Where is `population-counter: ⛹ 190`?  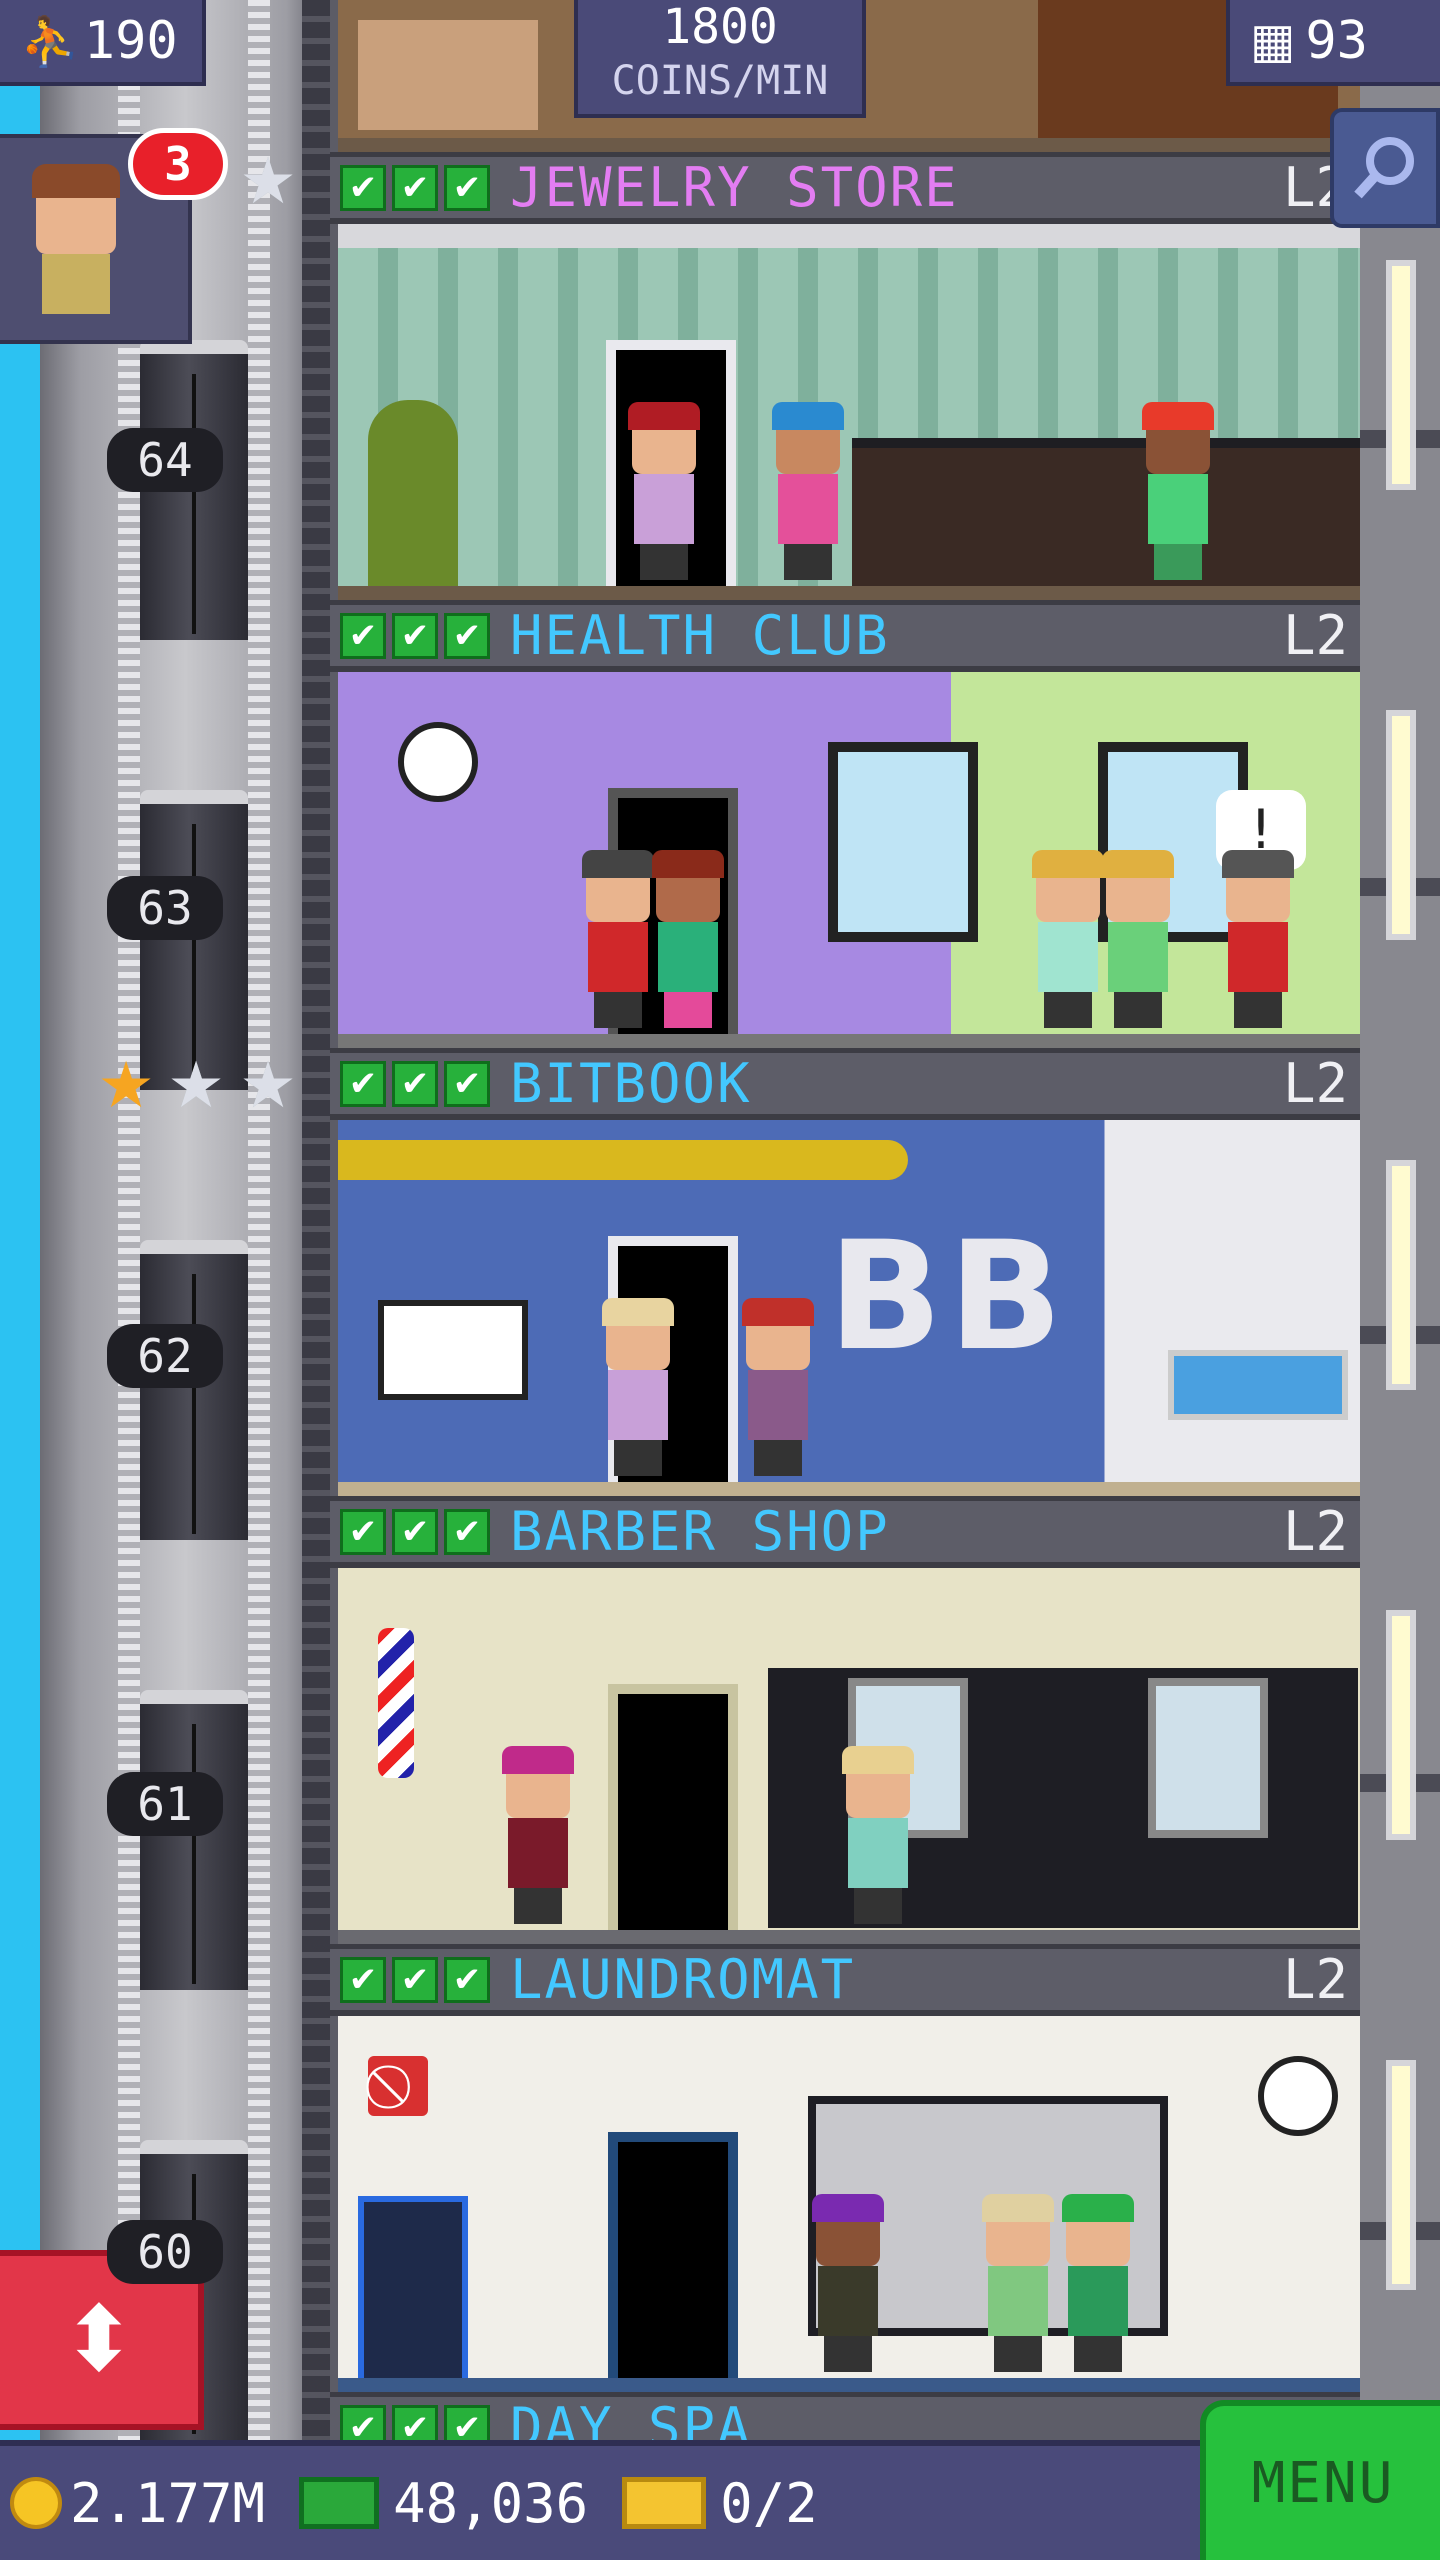 population-counter: ⛹ 190 is located at coordinates (103, 43).